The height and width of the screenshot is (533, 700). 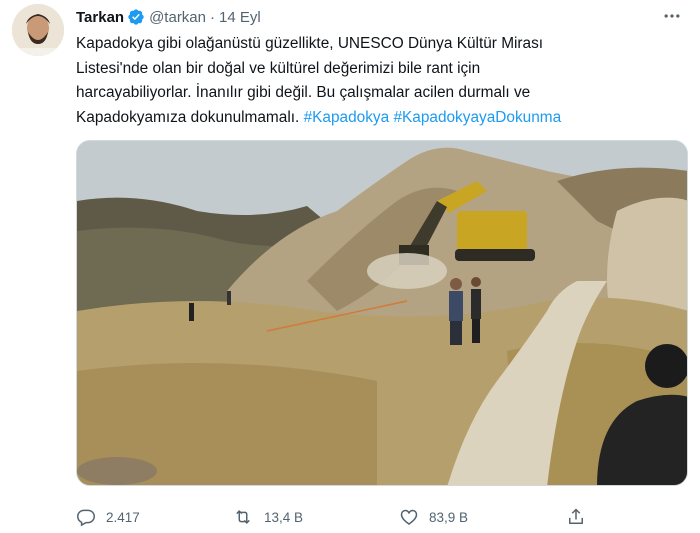 What do you see at coordinates (284, 517) in the screenshot?
I see `retweet-count: 13,4 B` at bounding box center [284, 517].